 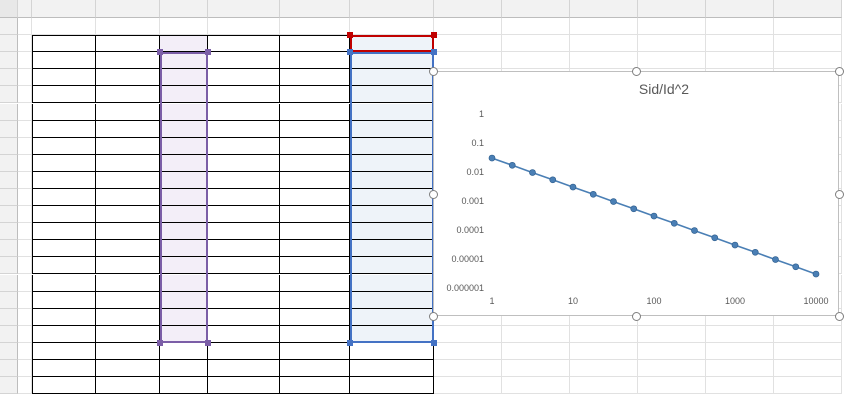 I want to click on column-header-i, so click(x=536, y=9).